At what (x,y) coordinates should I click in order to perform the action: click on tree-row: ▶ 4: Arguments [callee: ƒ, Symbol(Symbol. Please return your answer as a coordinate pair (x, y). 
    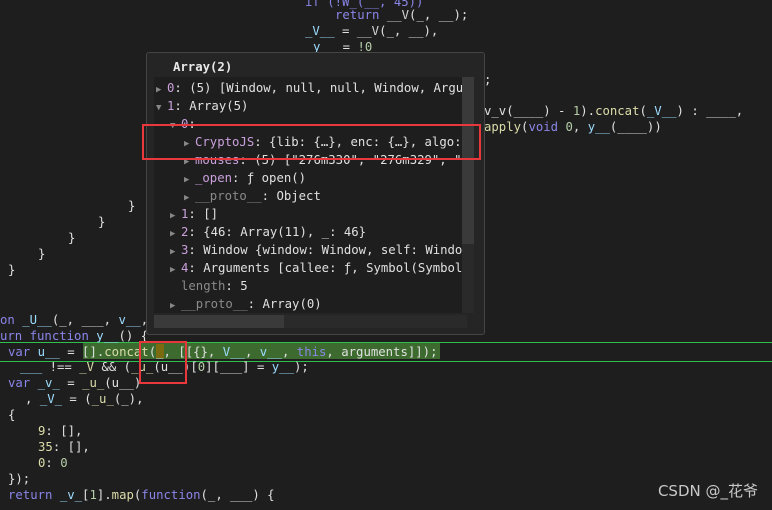
    Looking at the image, I should click on (316, 268).